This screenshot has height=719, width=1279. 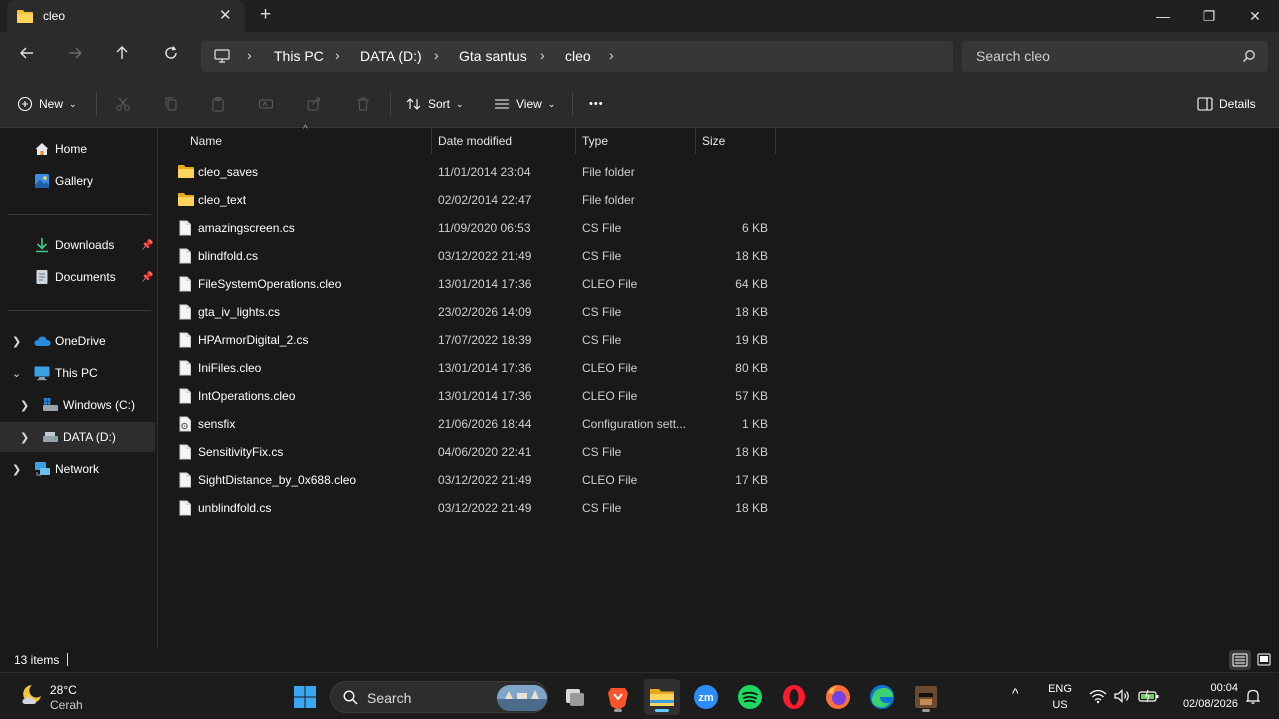 I want to click on restore-button: ❐, so click(x=1209, y=16).